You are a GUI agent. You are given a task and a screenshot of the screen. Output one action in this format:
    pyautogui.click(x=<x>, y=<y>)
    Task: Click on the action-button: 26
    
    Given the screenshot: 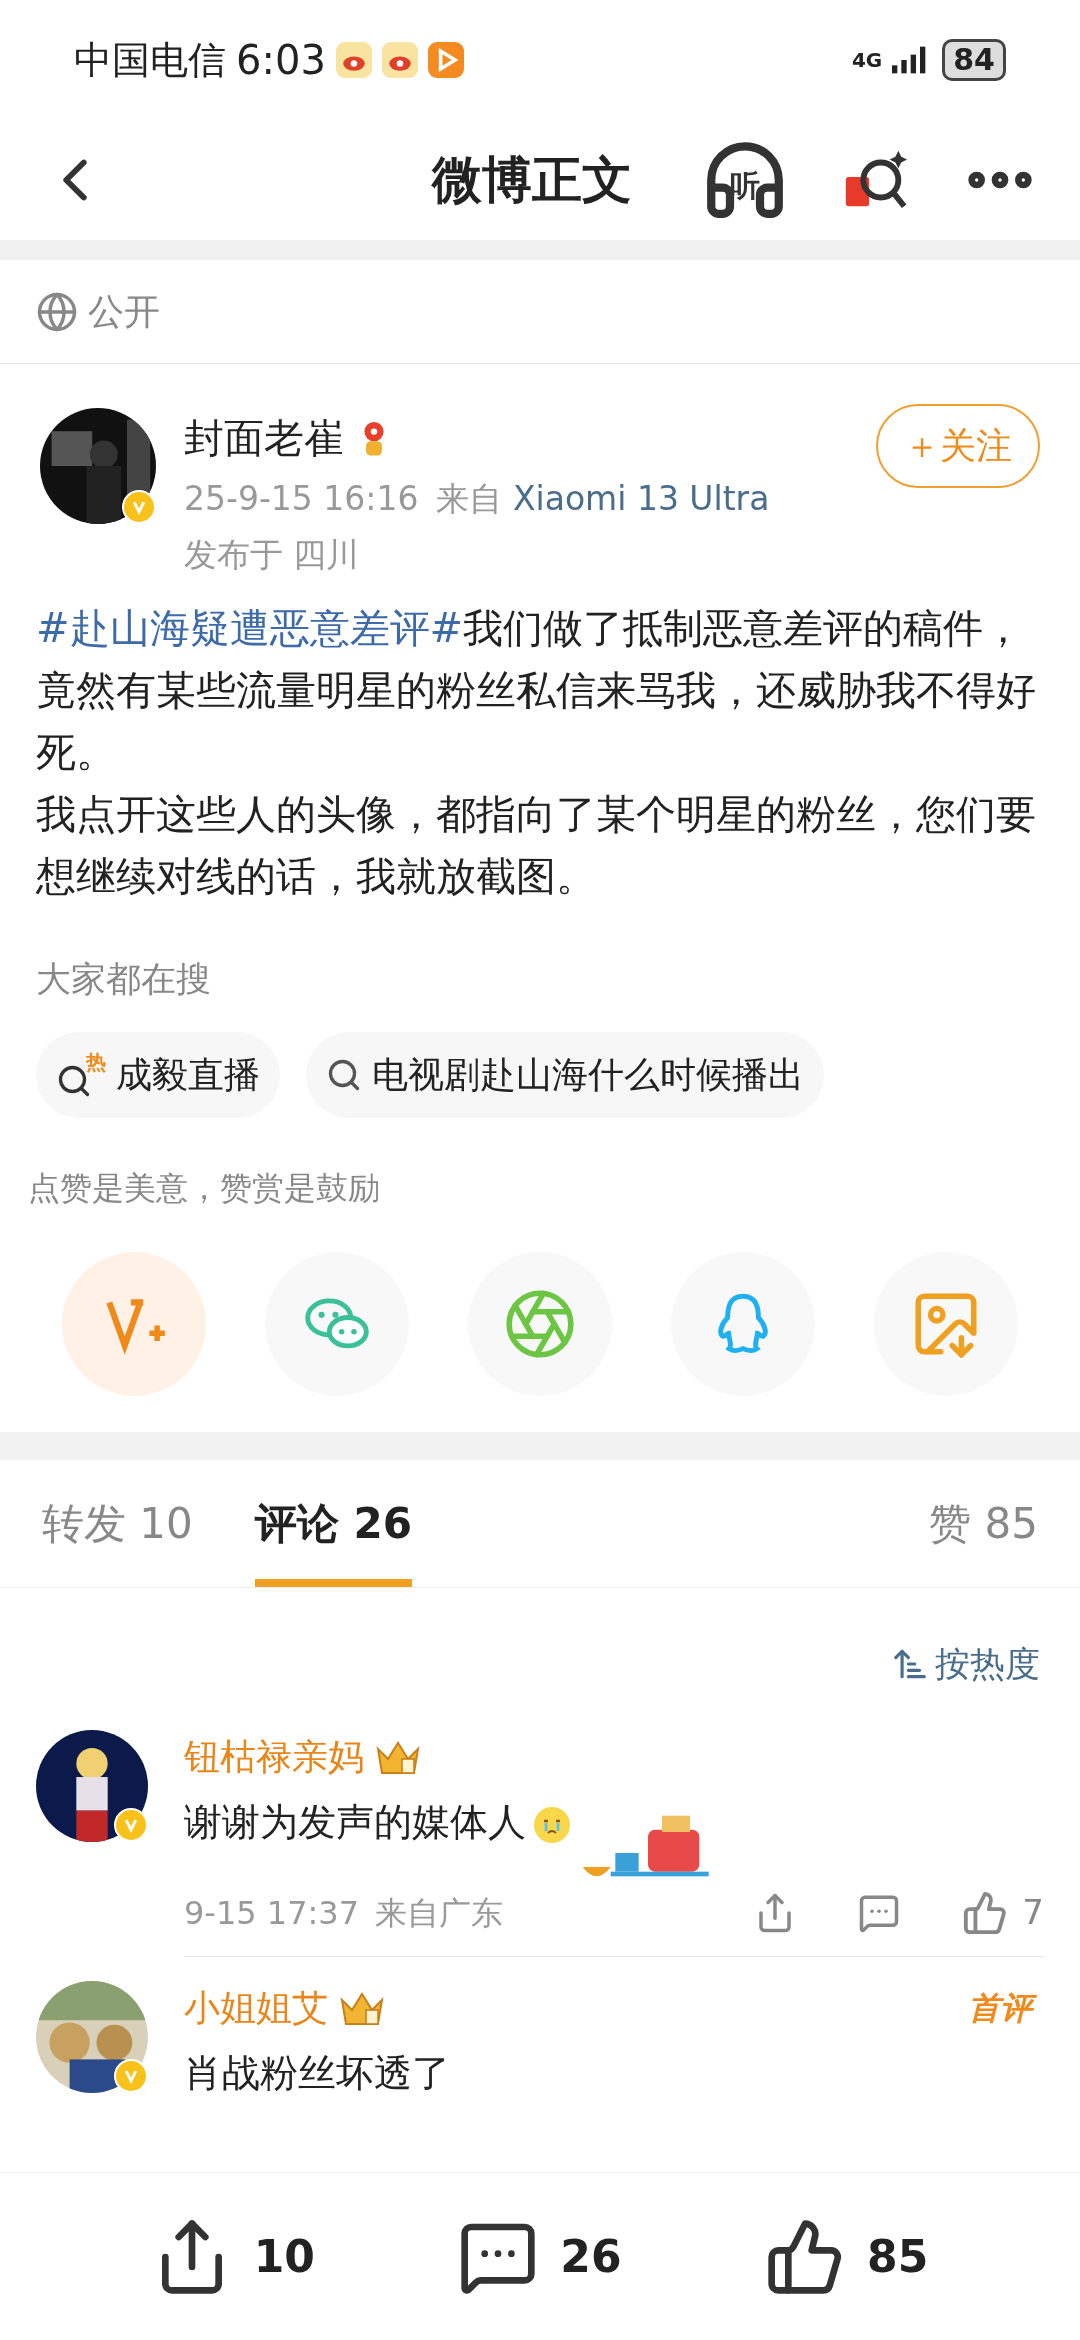 What is the action you would take?
    pyautogui.click(x=540, y=2256)
    